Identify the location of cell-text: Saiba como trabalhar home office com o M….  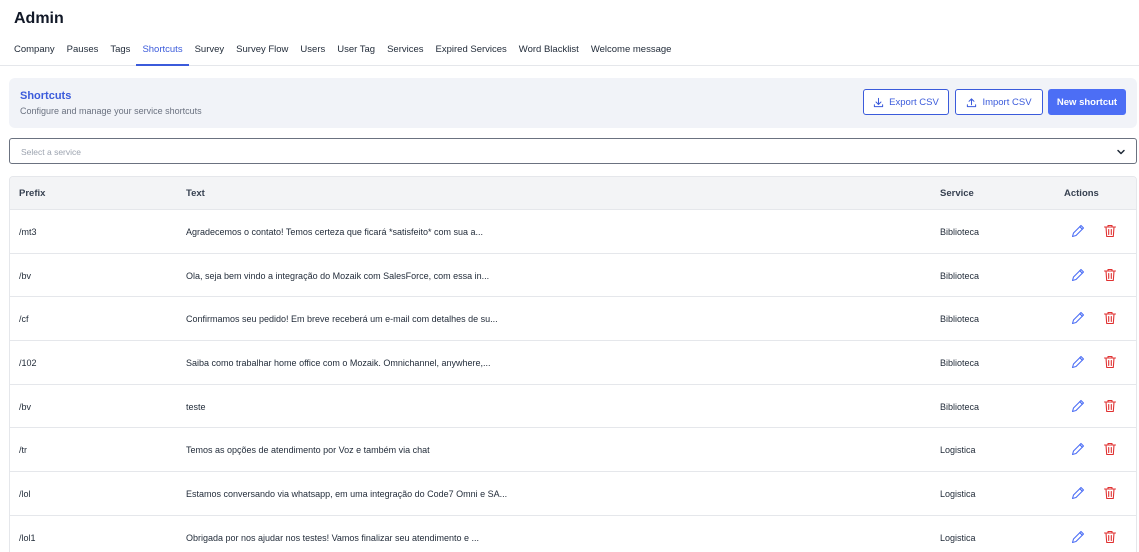
(338, 363).